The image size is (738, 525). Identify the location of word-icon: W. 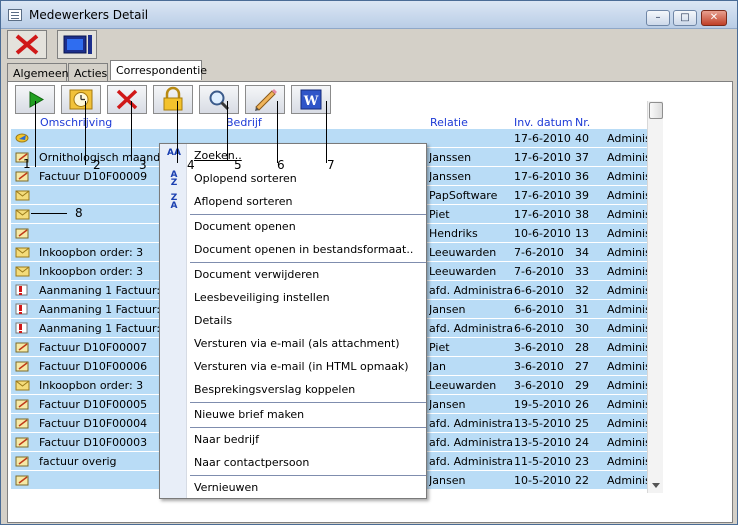
(311, 99).